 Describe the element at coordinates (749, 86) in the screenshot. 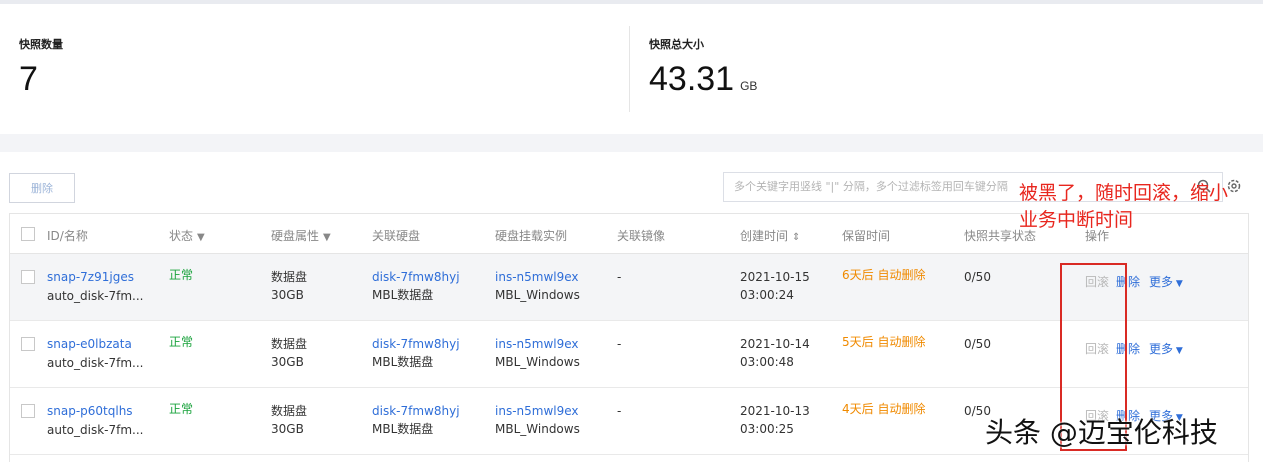

I see `snapshot-size-unit: GB` at that location.